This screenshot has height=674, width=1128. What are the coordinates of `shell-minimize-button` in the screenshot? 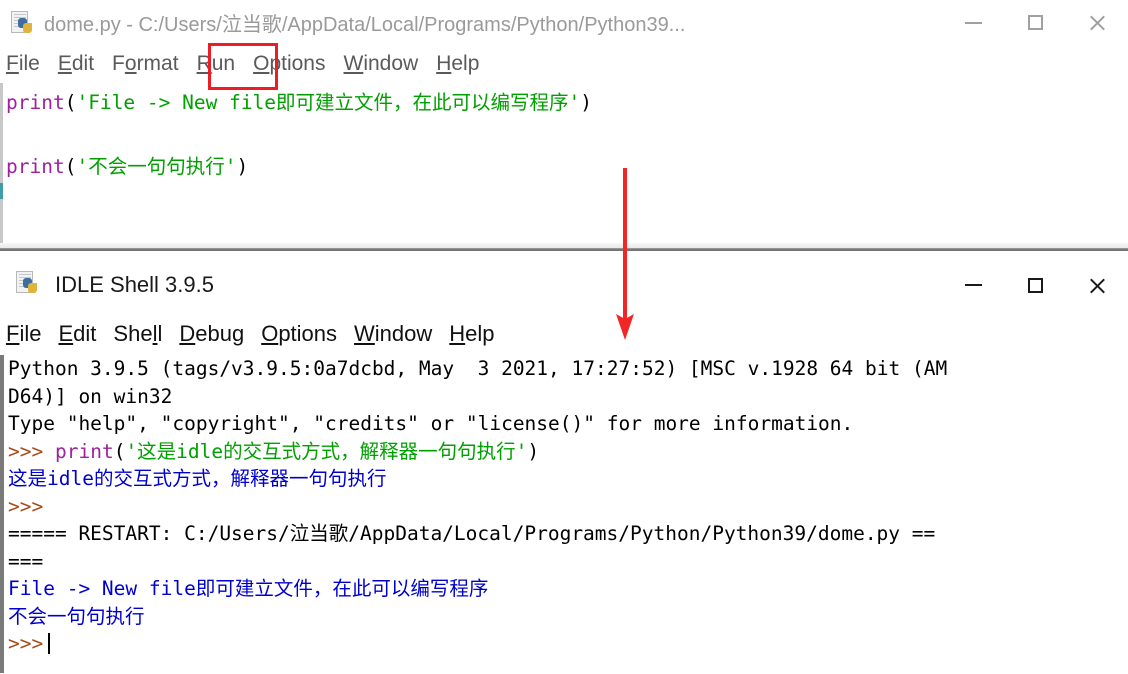 It's located at (973, 285).